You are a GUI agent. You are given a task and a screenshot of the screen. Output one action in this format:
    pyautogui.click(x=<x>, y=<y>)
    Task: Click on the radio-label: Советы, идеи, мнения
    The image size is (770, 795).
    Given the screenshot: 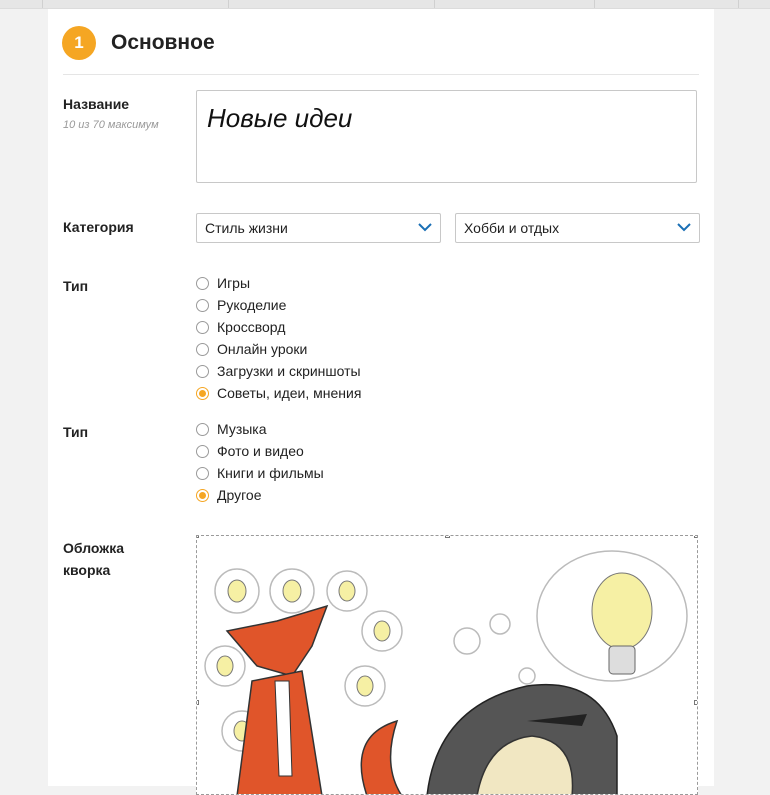 What is the action you would take?
    pyautogui.click(x=289, y=393)
    